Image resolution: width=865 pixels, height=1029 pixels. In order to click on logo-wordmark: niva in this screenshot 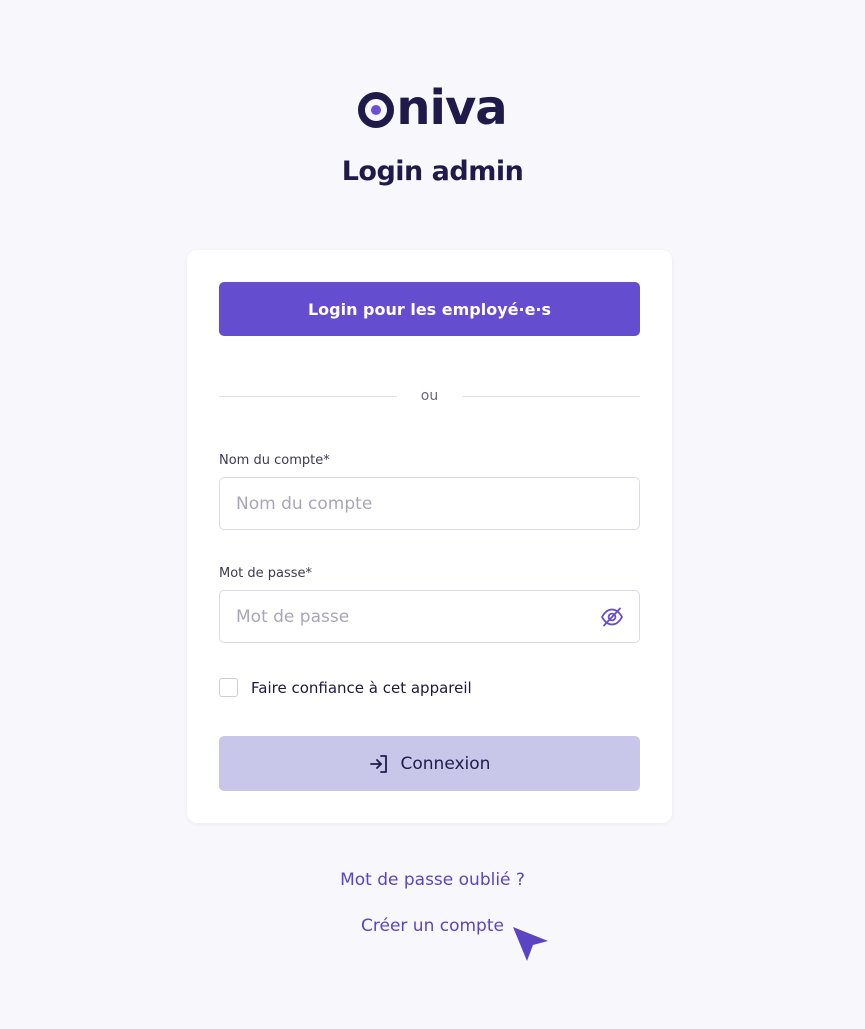, I will do `click(433, 108)`.